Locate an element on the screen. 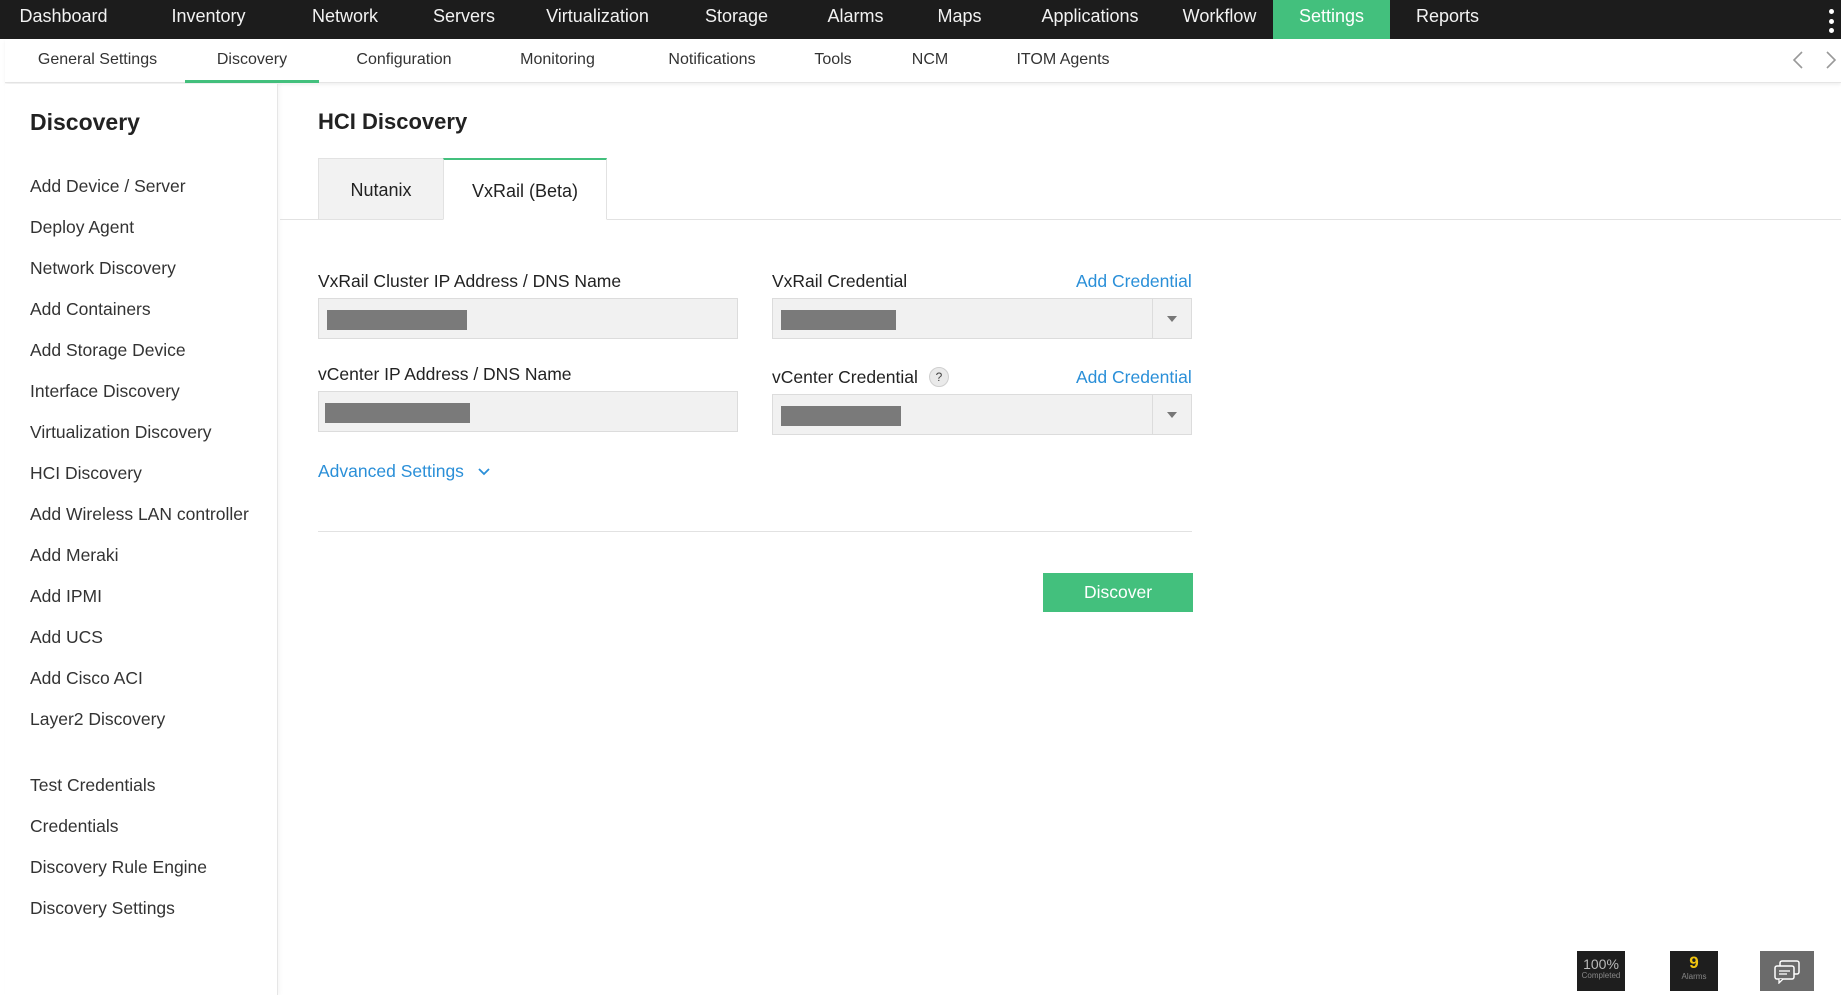  vxrail-credential-select is located at coordinates (982, 318).